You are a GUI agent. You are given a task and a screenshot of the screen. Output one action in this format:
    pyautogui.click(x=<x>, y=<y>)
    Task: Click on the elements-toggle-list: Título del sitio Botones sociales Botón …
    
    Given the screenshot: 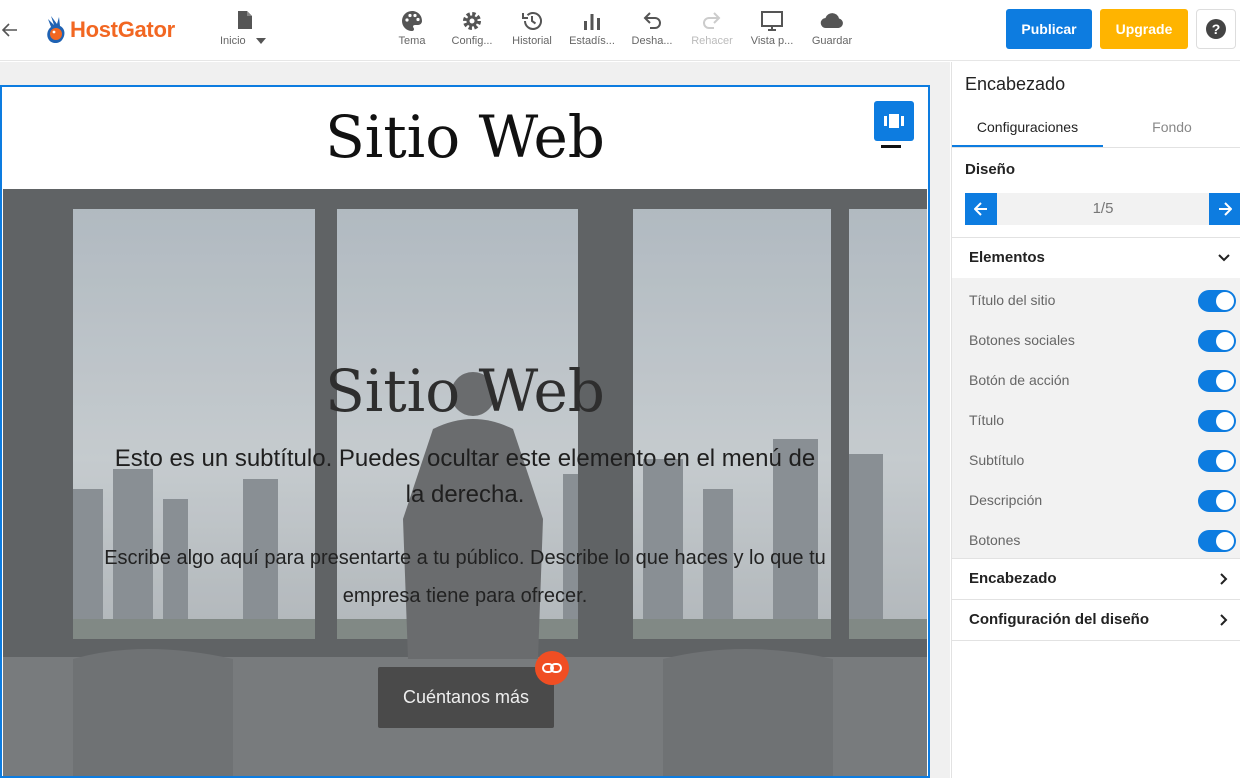 What is the action you would take?
    pyautogui.click(x=1096, y=418)
    